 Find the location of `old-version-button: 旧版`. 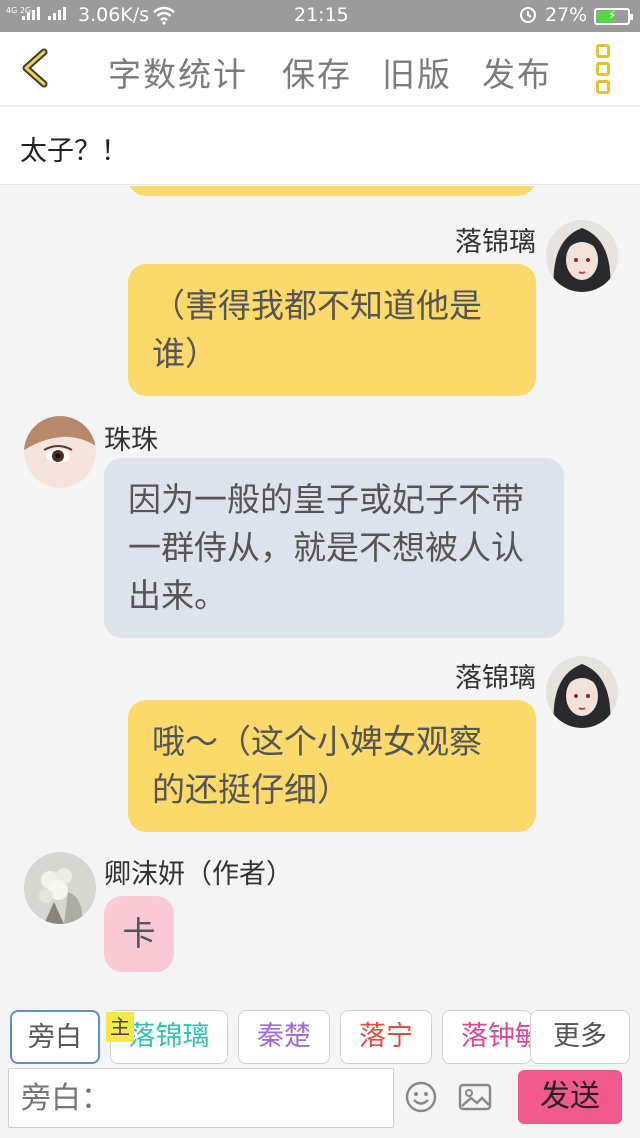

old-version-button: 旧版 is located at coordinates (417, 72).